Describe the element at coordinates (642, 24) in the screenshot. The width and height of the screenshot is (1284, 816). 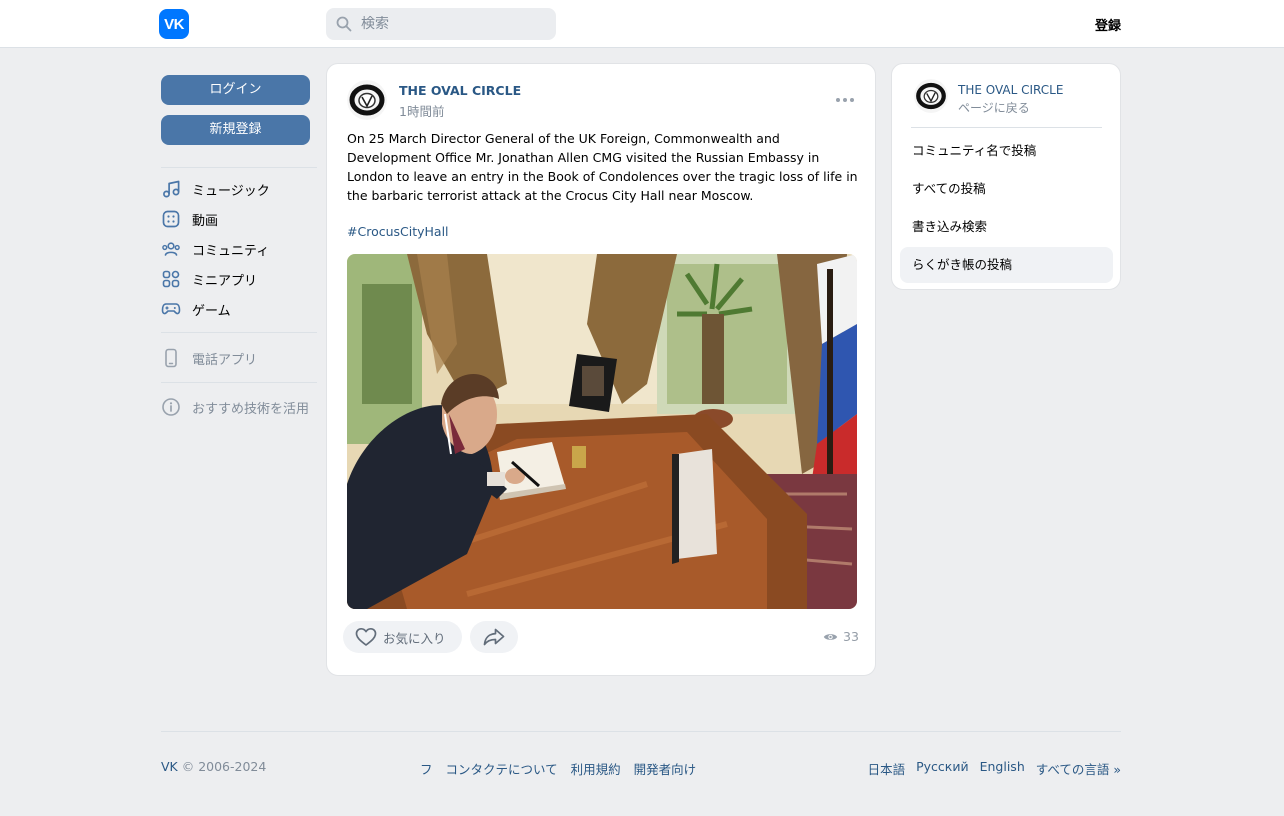
I see `top-bar: VK 登録` at that location.